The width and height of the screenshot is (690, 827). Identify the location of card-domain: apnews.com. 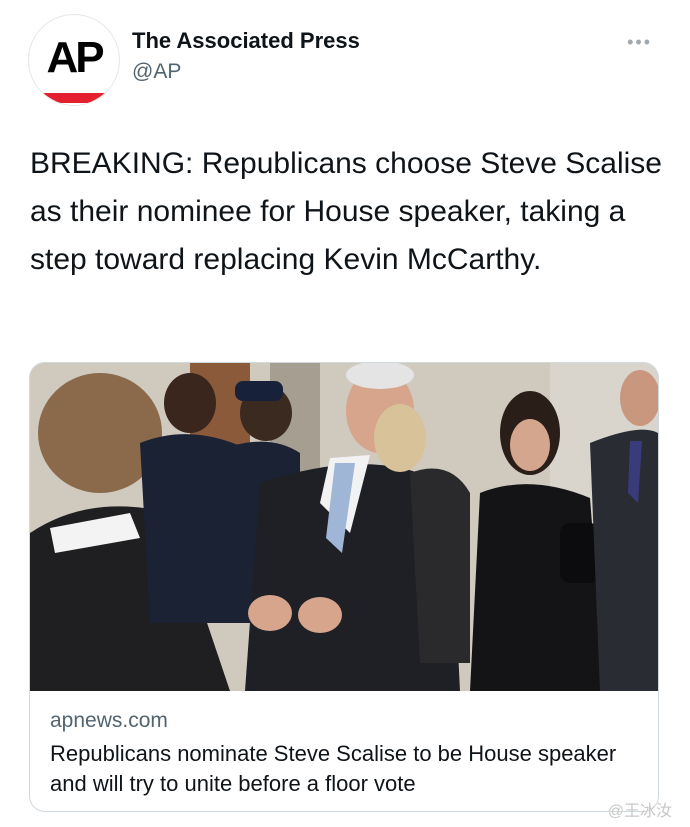
(109, 721).